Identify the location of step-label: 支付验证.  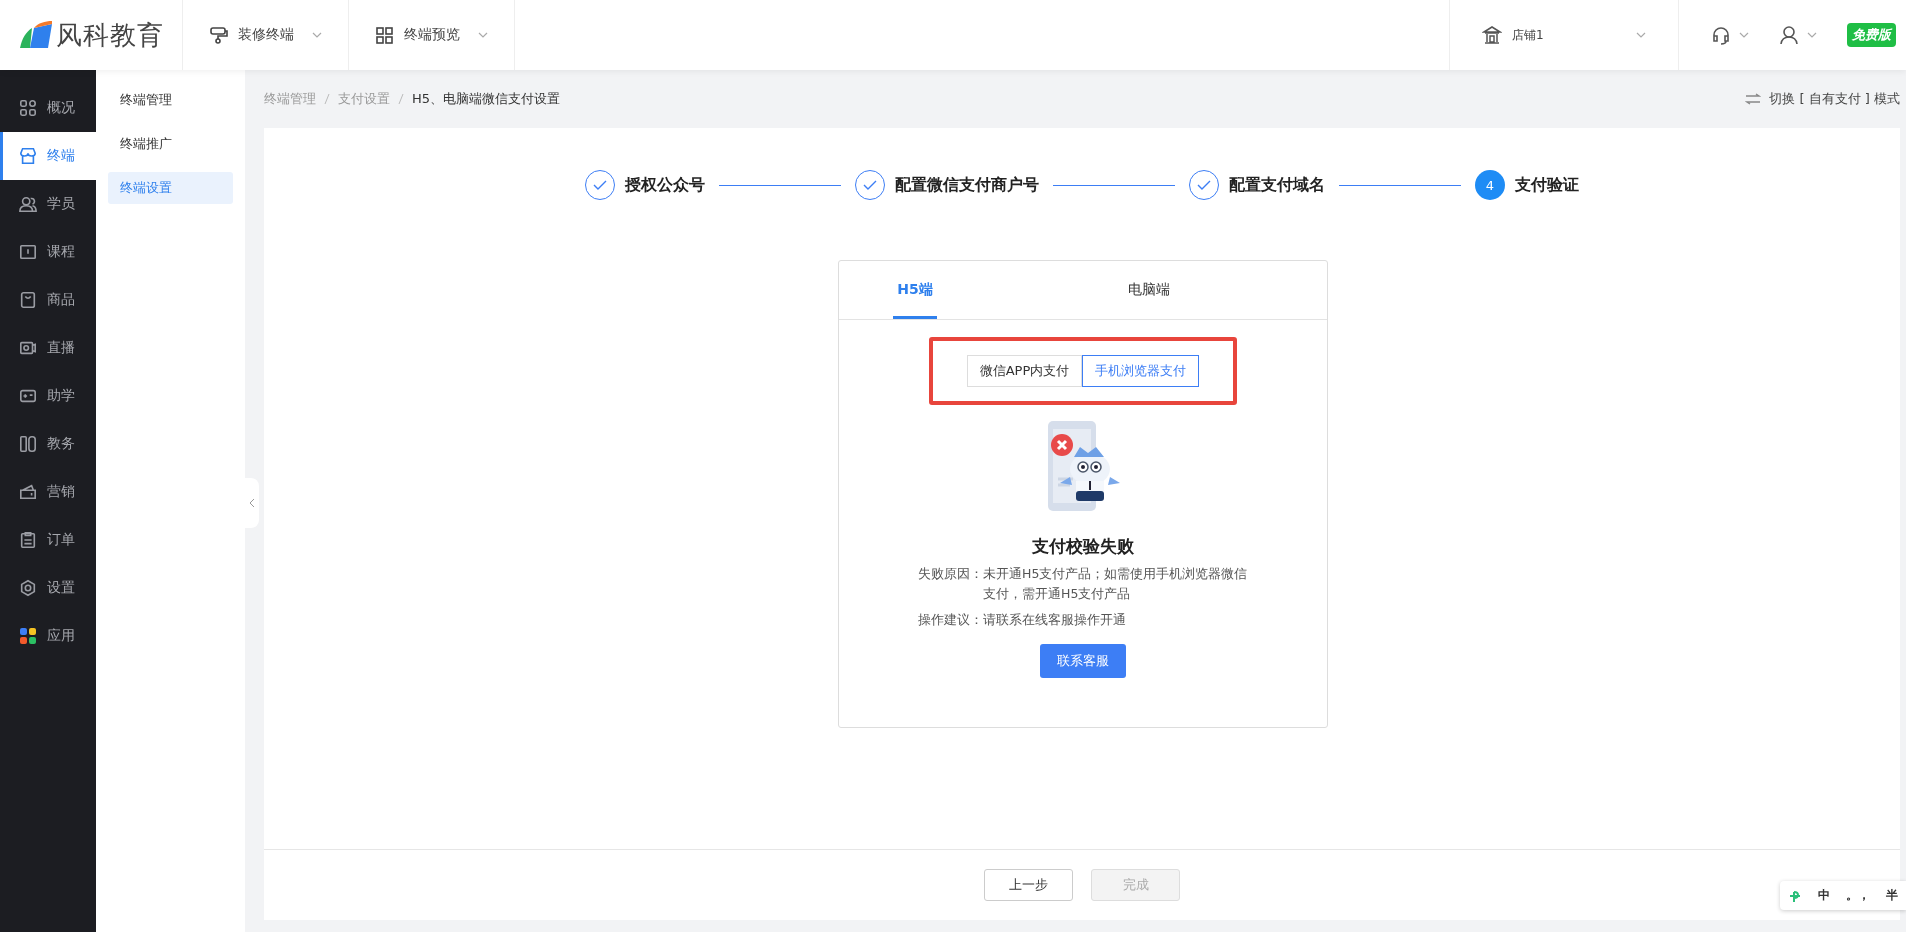
(1547, 185).